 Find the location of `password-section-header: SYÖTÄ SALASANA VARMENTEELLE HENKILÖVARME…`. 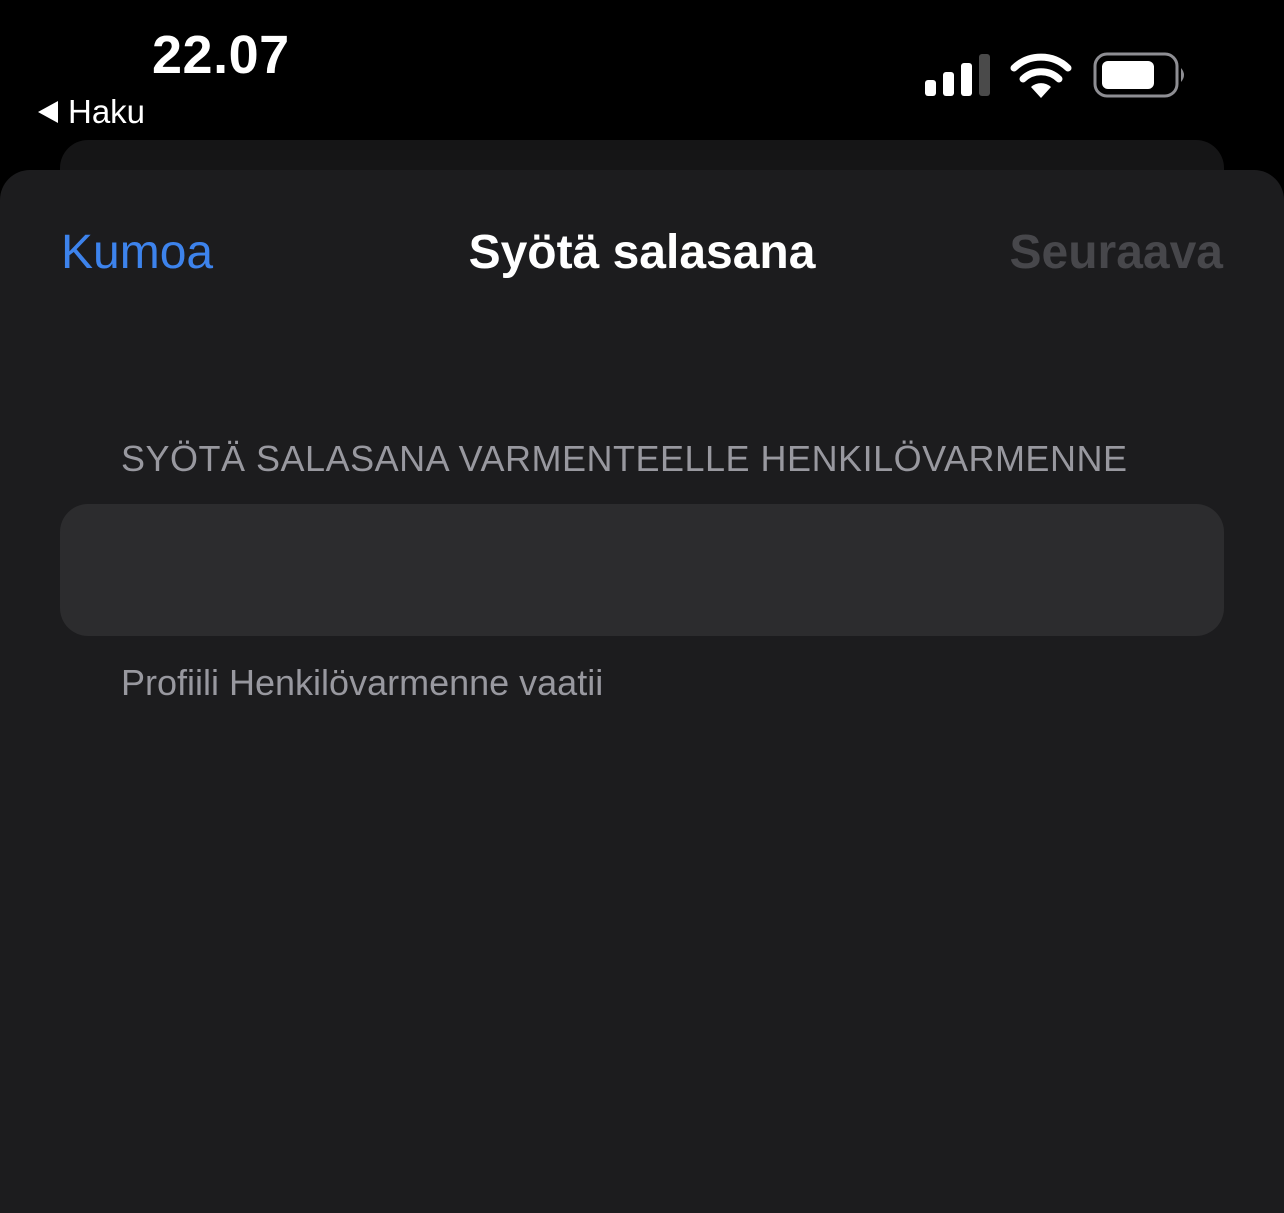

password-section-header: SYÖTÄ SALASANA VARMENTEELLE HENKILÖVARME… is located at coordinates (624, 458).